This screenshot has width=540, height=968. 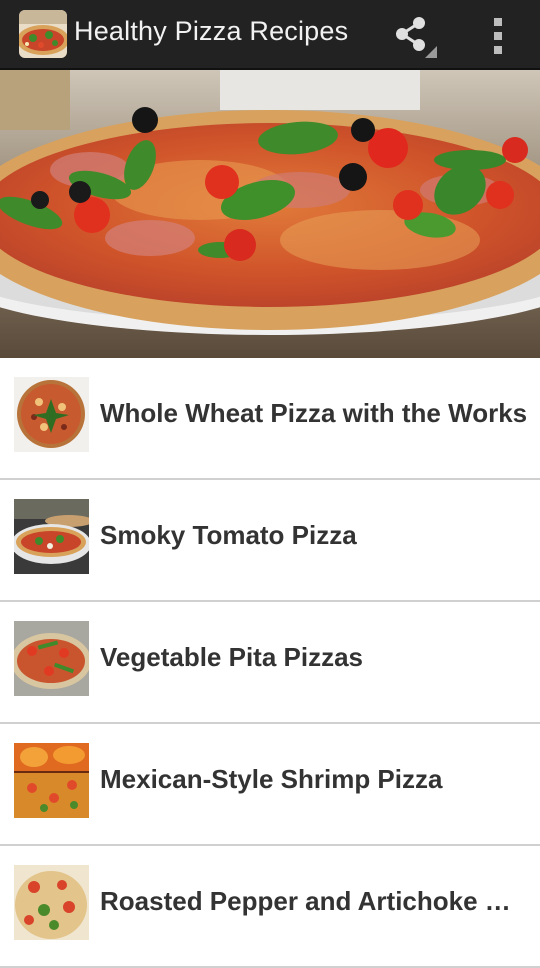 I want to click on recipe-title: Whole Wheat Pizza with the Works, so click(x=314, y=413).